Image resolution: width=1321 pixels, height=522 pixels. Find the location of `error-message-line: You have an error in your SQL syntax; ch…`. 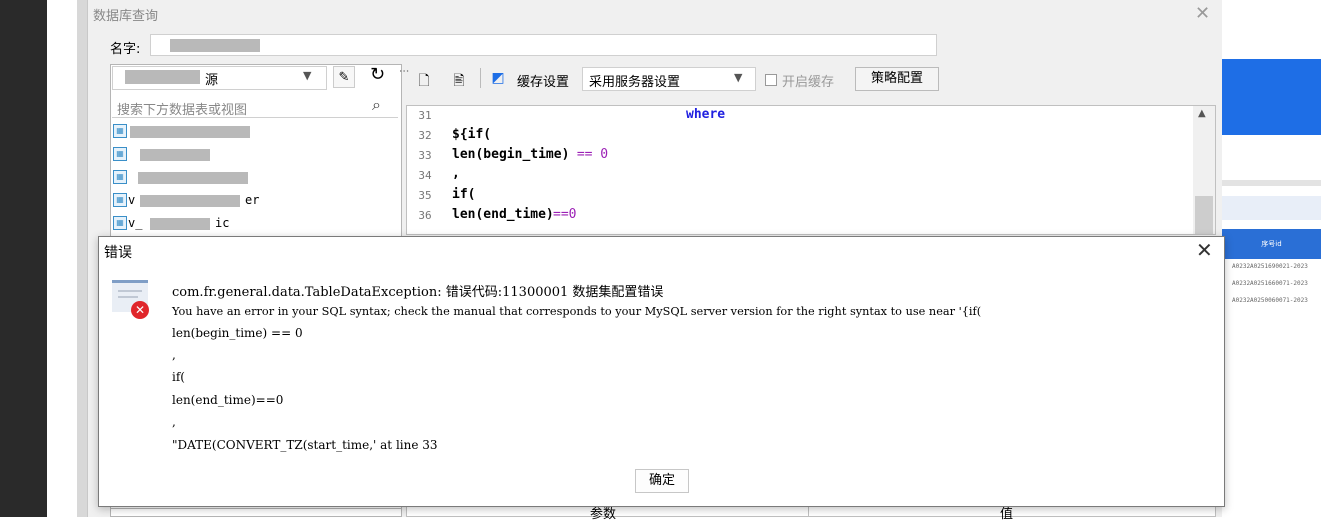

error-message-line: You have an error in your SQL syntax; ch… is located at coordinates (577, 311).